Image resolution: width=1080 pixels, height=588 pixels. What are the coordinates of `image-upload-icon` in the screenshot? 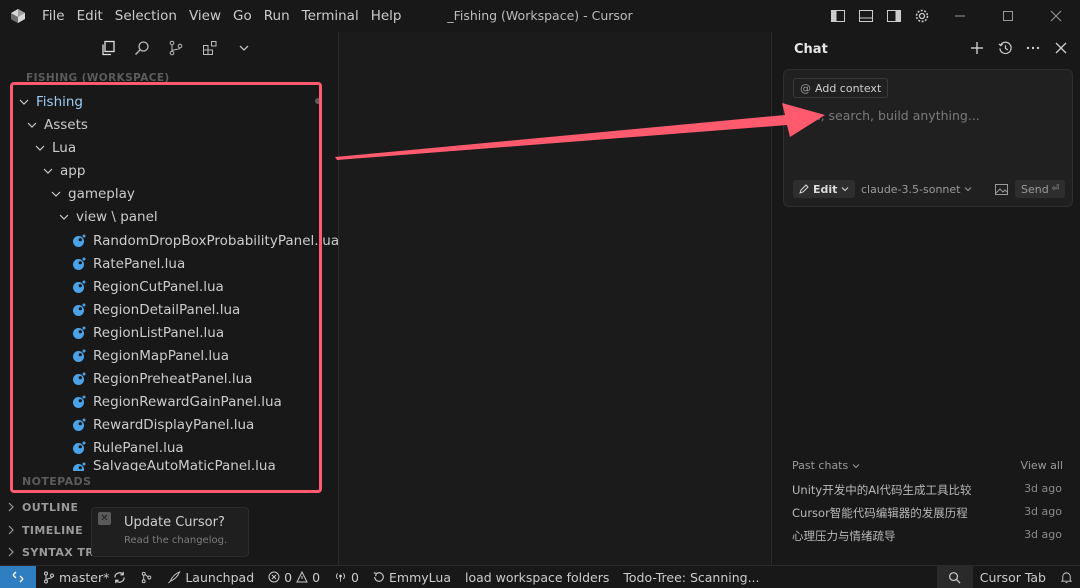 It's located at (1001, 189).